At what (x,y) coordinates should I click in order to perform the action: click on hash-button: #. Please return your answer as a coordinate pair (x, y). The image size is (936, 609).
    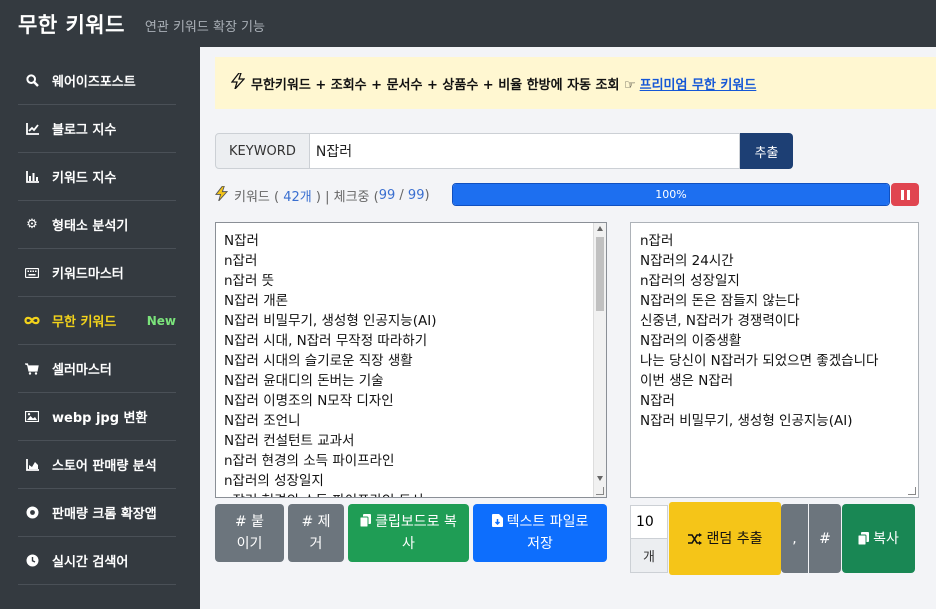
    Looking at the image, I should click on (825, 538).